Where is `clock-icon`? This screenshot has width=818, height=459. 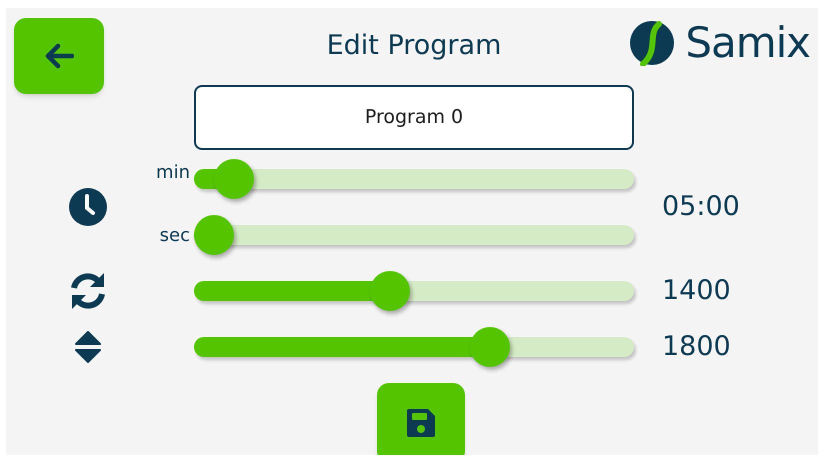
clock-icon is located at coordinates (88, 207).